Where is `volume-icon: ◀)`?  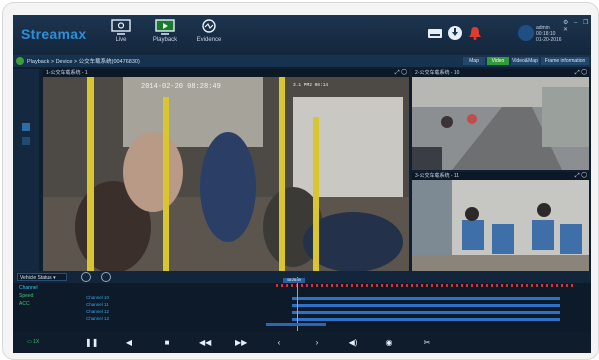 volume-icon: ◀) is located at coordinates (353, 343).